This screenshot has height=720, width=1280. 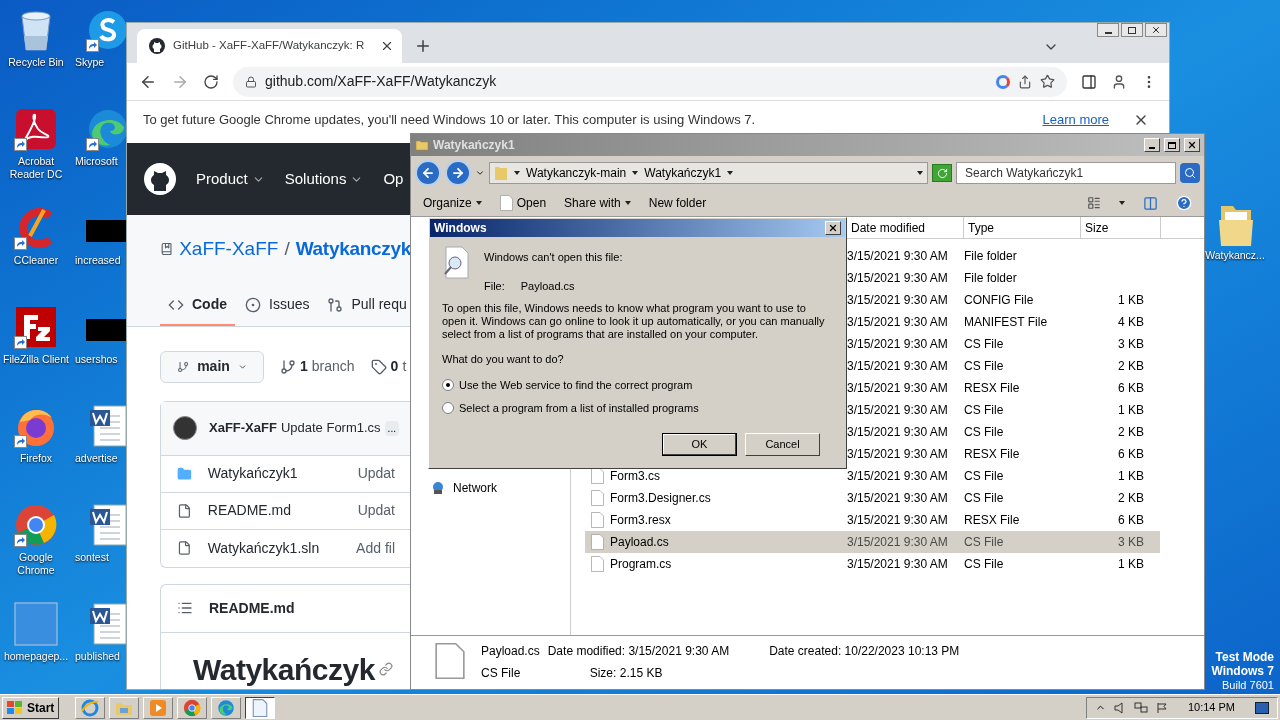 I want to click on google-icon, so click(x=1003, y=81).